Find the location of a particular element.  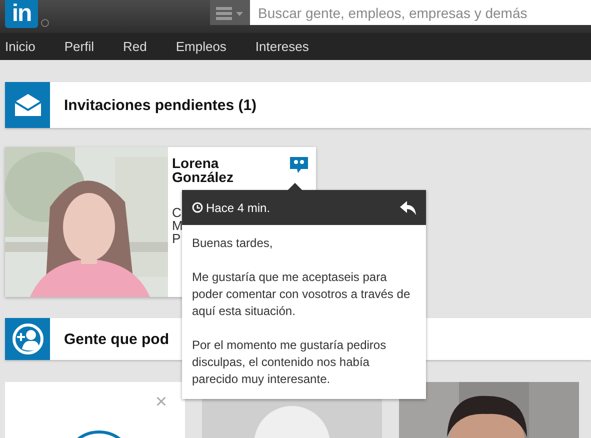

nav-link: Inicio is located at coordinates (20, 46).